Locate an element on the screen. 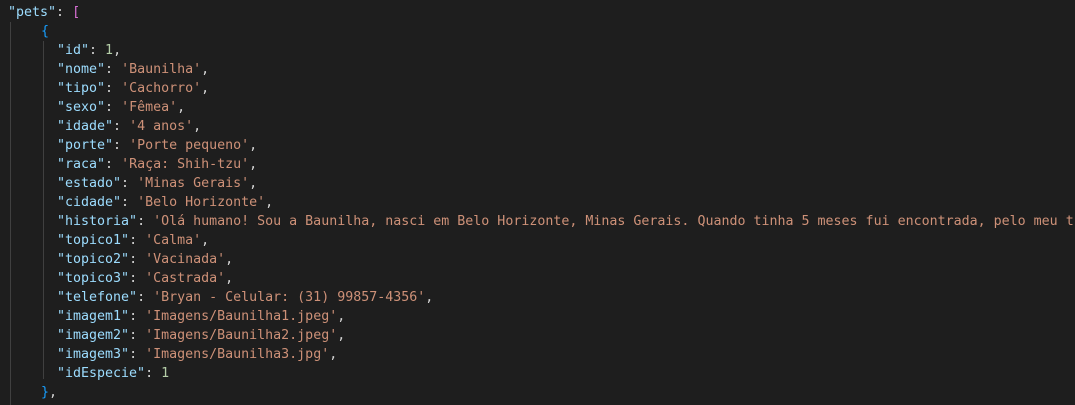 Image resolution: width=1075 pixels, height=405 pixels. property-value: 'Imagens/Baunilha2.jpeg' is located at coordinates (241, 335).